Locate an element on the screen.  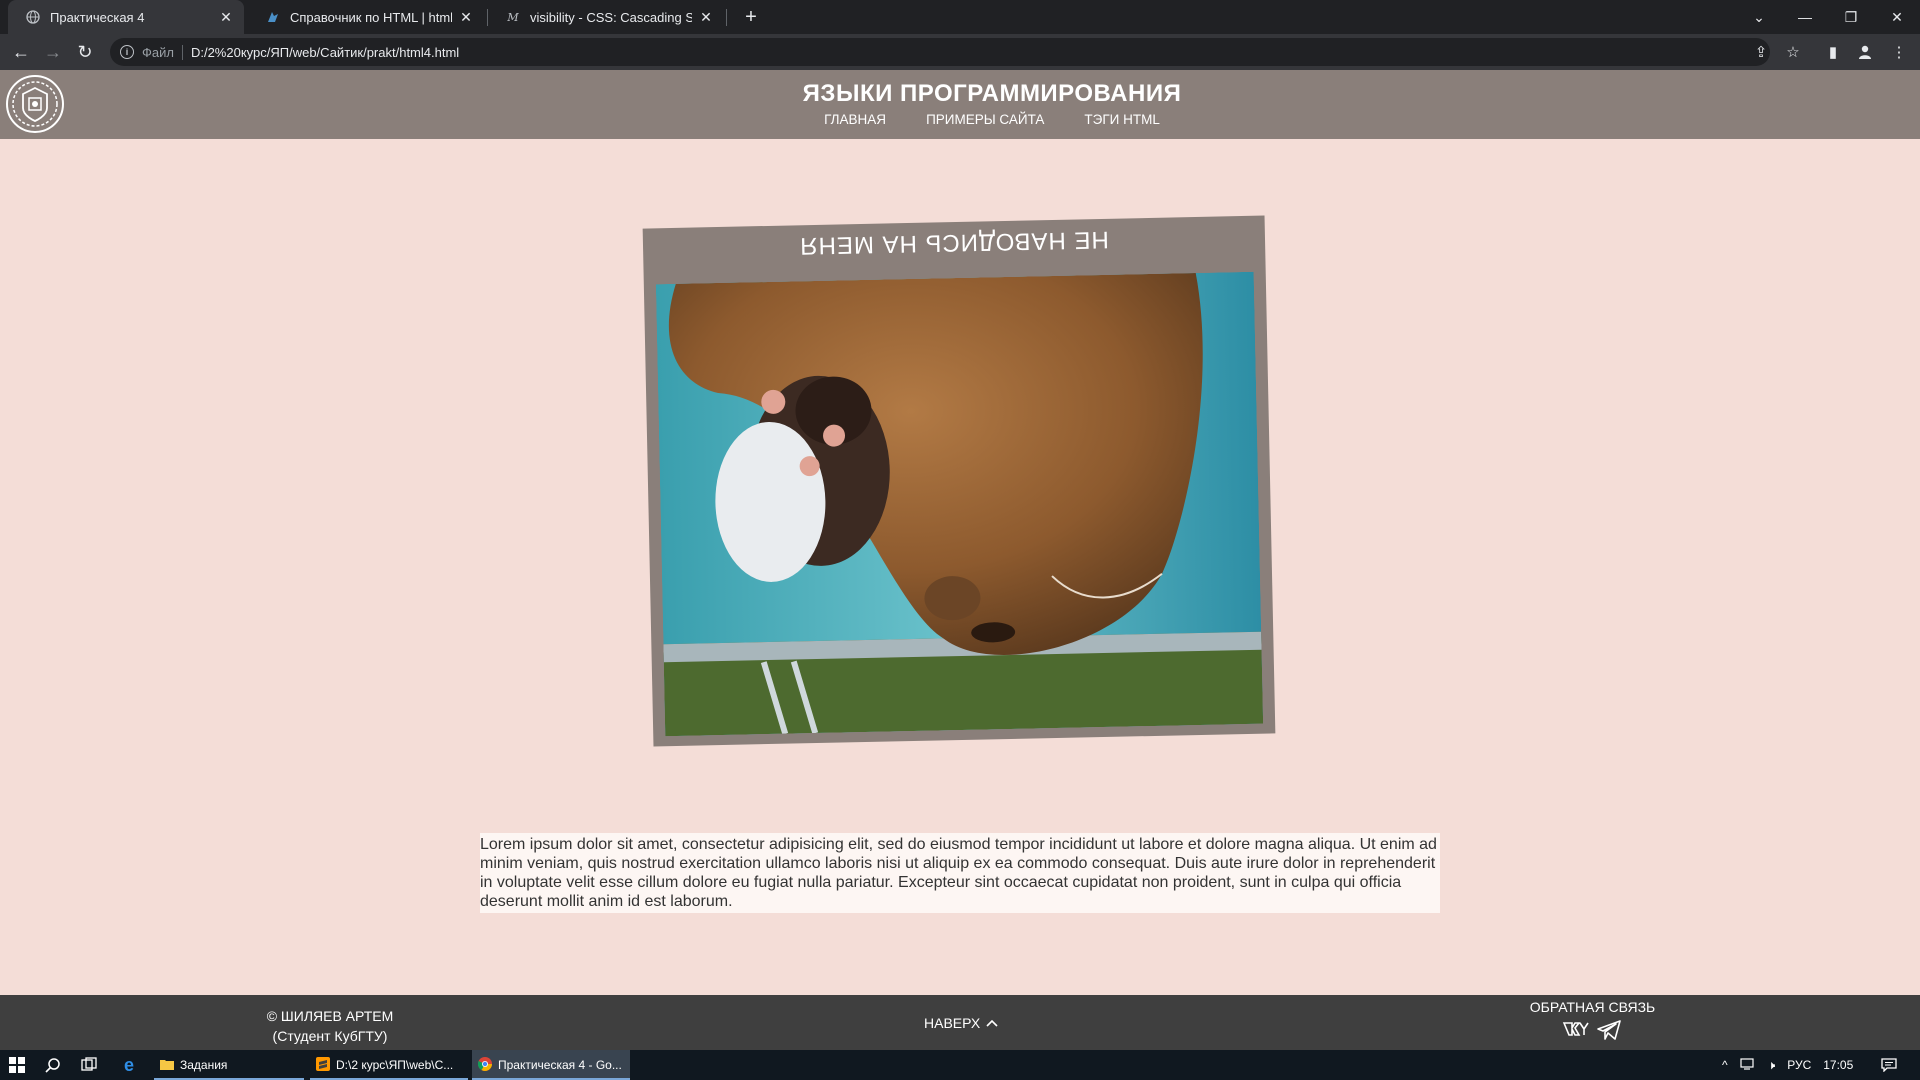
nav-link-examples: ПРИМЕРЫ САЙТА is located at coordinates (985, 119).